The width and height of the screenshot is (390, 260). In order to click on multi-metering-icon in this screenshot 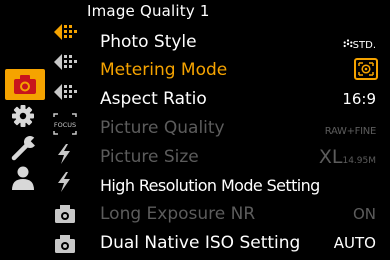, I will do `click(366, 69)`.